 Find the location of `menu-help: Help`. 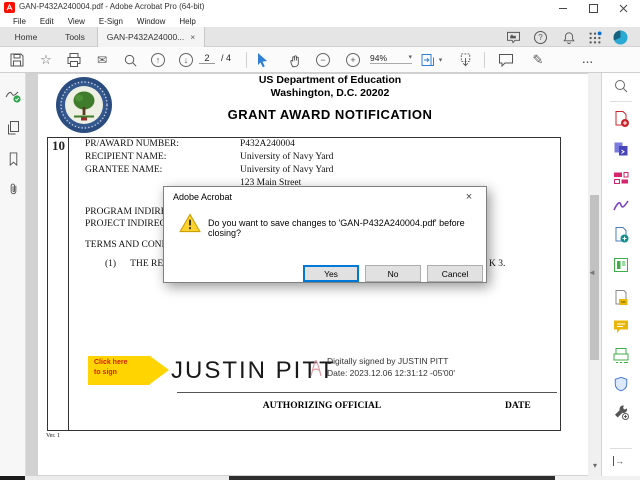

menu-help: Help is located at coordinates (187, 21).